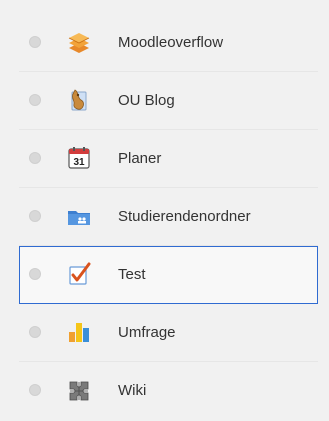 Image resolution: width=329 pixels, height=421 pixels. Describe the element at coordinates (146, 100) in the screenshot. I see `activity-label: OU Blog` at that location.